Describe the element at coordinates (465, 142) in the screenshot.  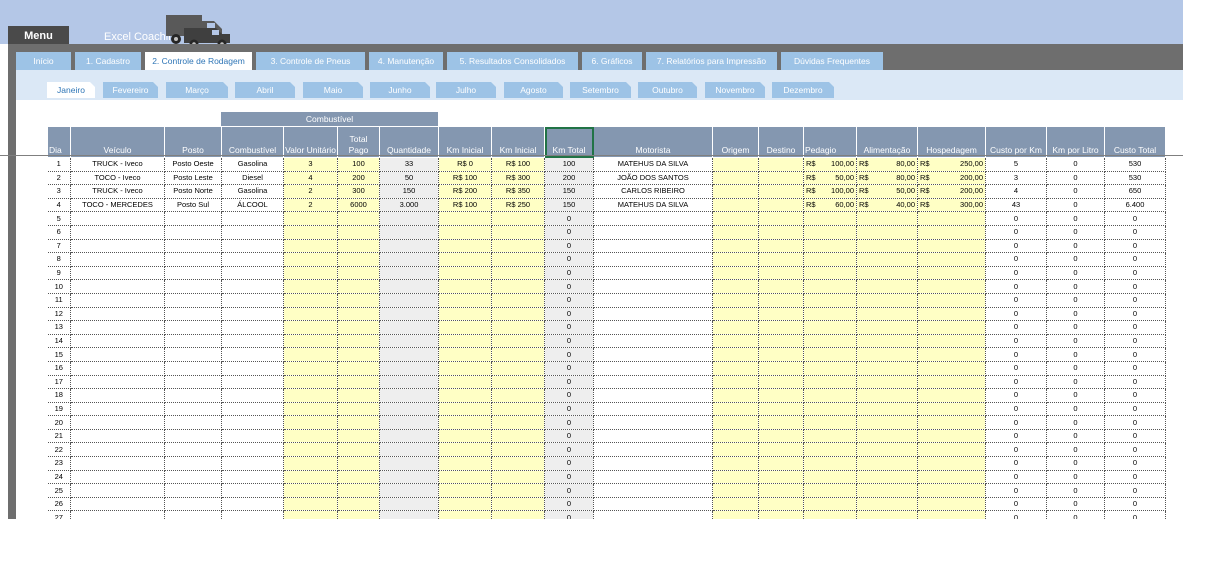
I see `col-header-km-inicial: Km Inicial` at that location.